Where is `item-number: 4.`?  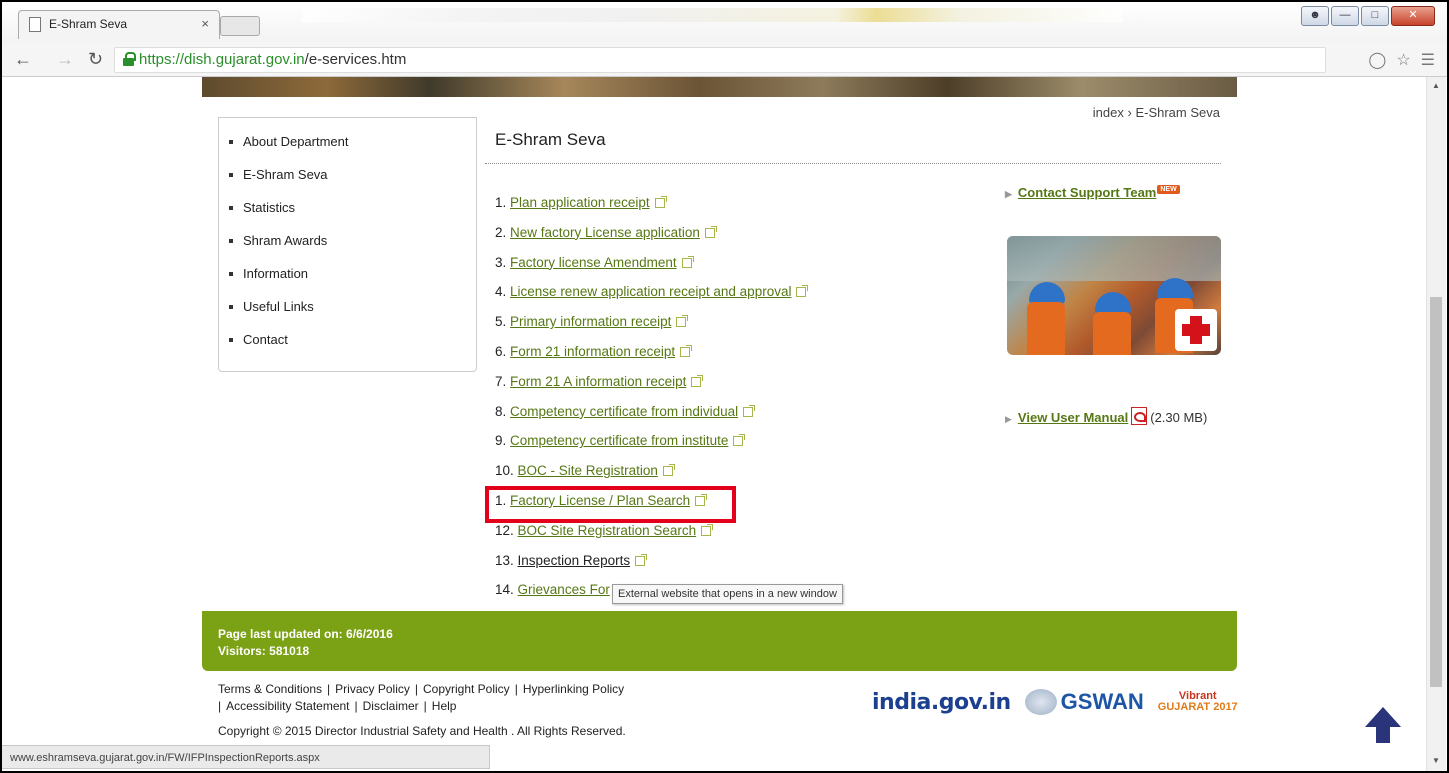
item-number: 4. is located at coordinates (501, 292).